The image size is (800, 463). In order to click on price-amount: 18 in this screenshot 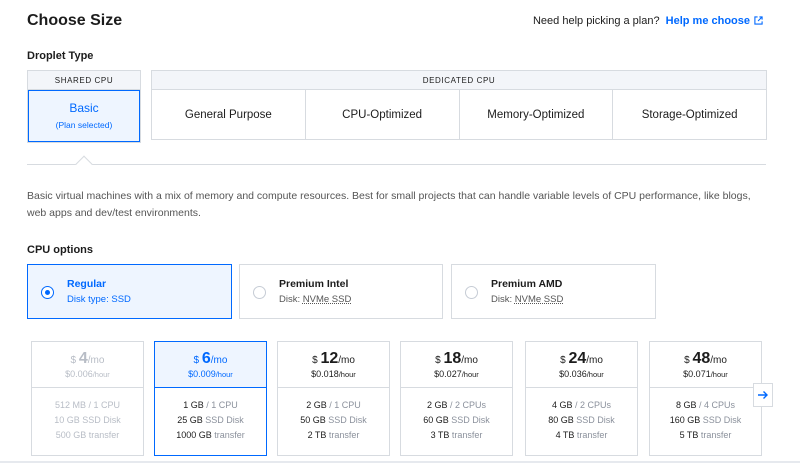, I will do `click(452, 358)`.